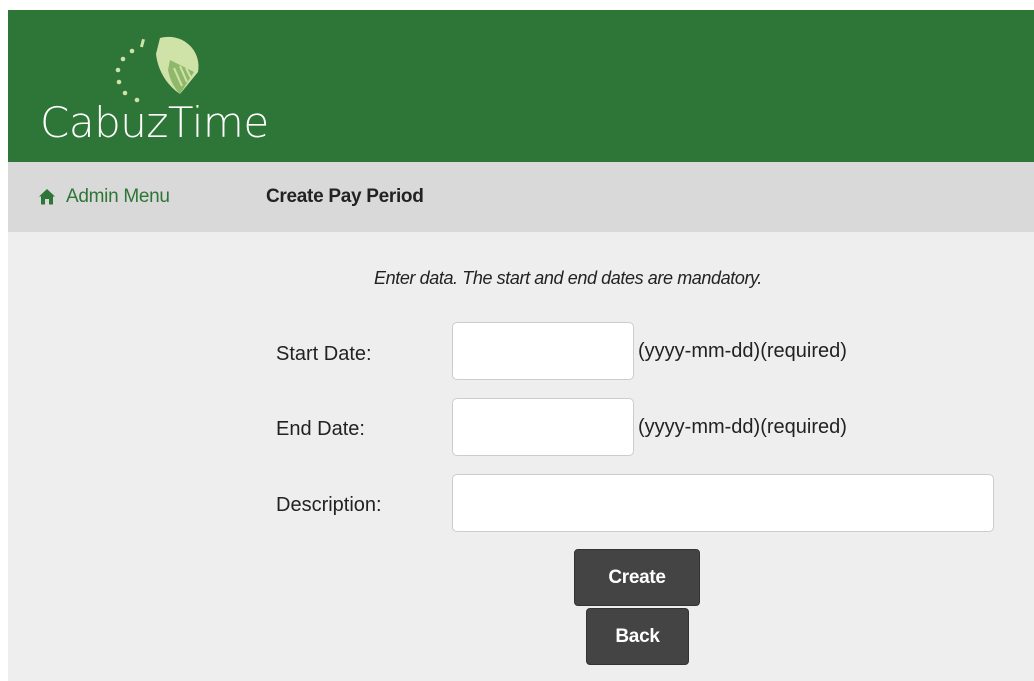 The width and height of the screenshot is (1034, 681). What do you see at coordinates (543, 351) in the screenshot?
I see `start-date-input` at bounding box center [543, 351].